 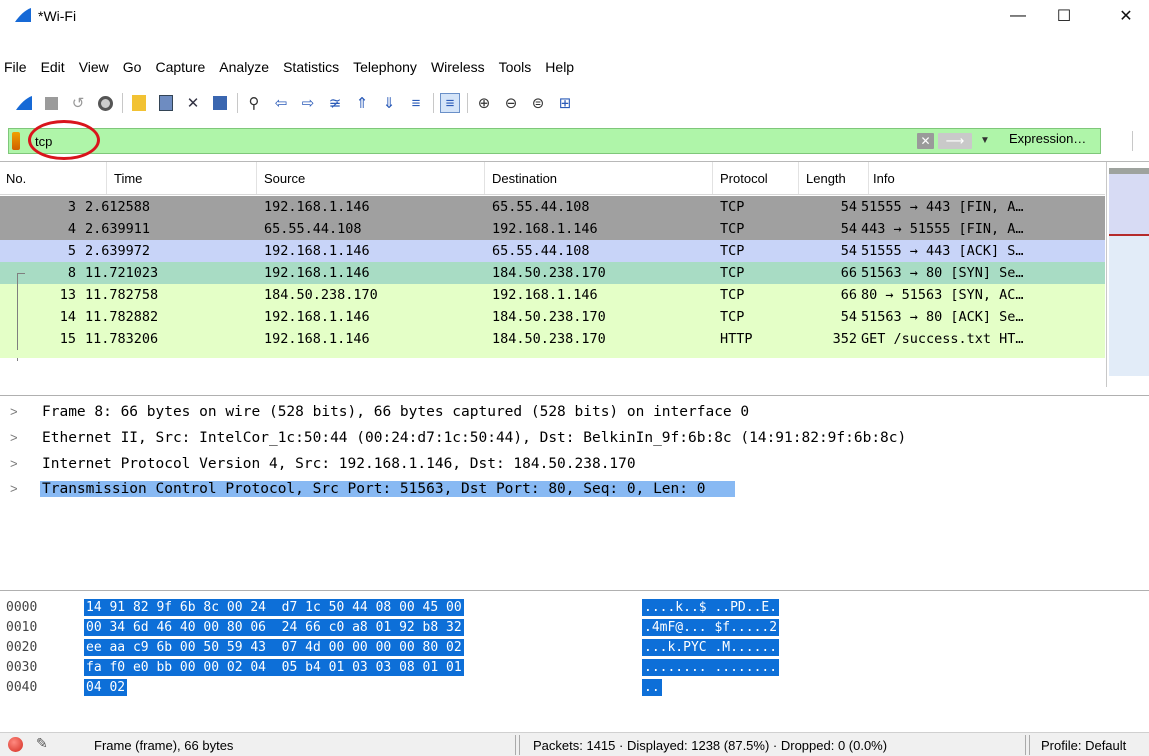 I want to click on find-packet-icon: ⚲, so click(x=254, y=103).